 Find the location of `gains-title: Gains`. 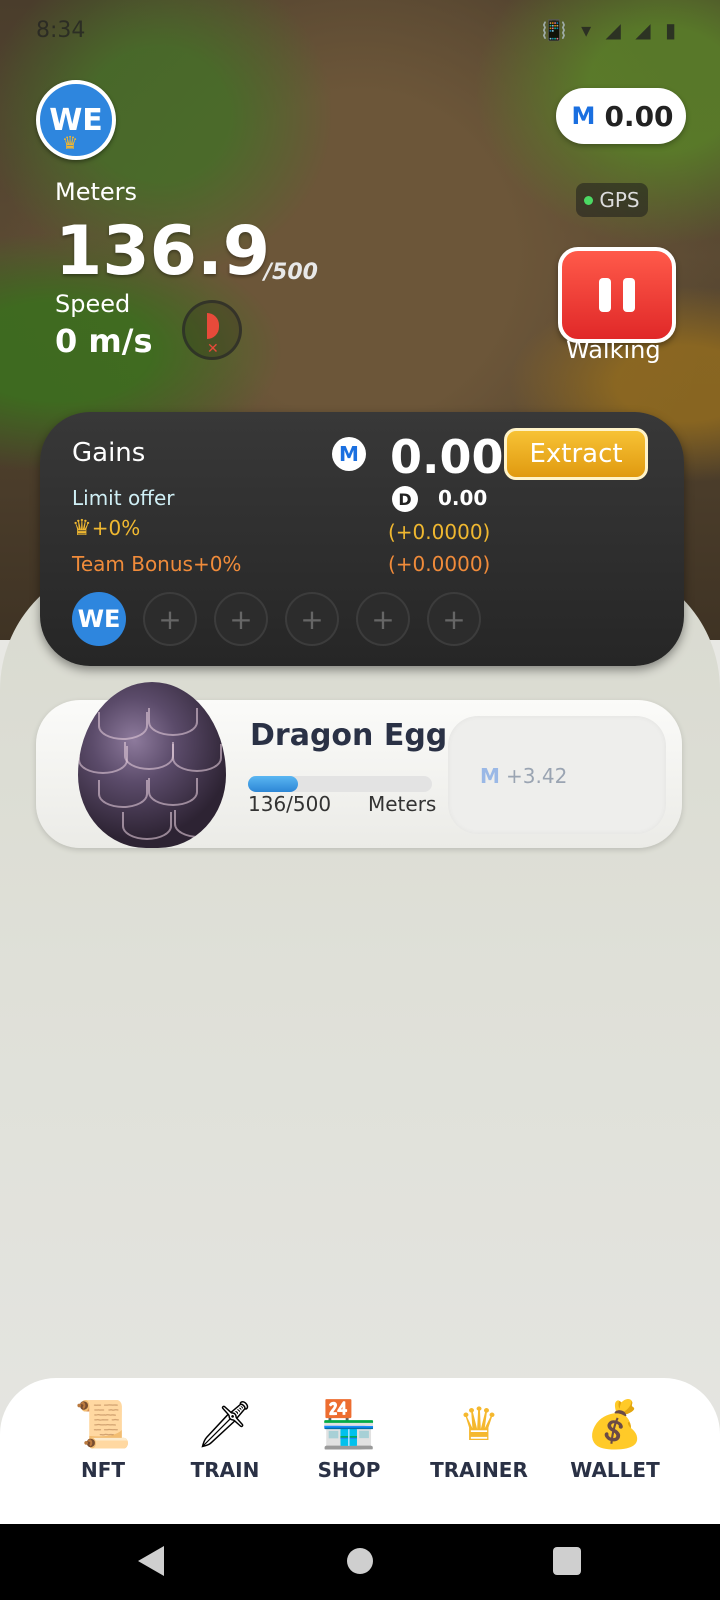

gains-title: Gains is located at coordinates (109, 453).